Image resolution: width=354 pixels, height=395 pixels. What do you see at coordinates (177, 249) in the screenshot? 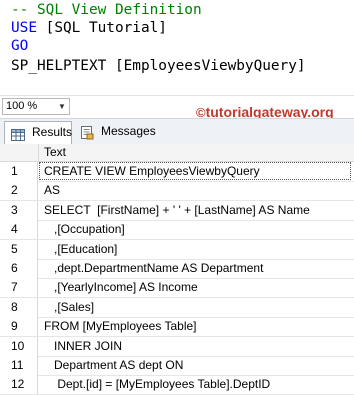
I see `table-row: 5 ,[Education]` at bounding box center [177, 249].